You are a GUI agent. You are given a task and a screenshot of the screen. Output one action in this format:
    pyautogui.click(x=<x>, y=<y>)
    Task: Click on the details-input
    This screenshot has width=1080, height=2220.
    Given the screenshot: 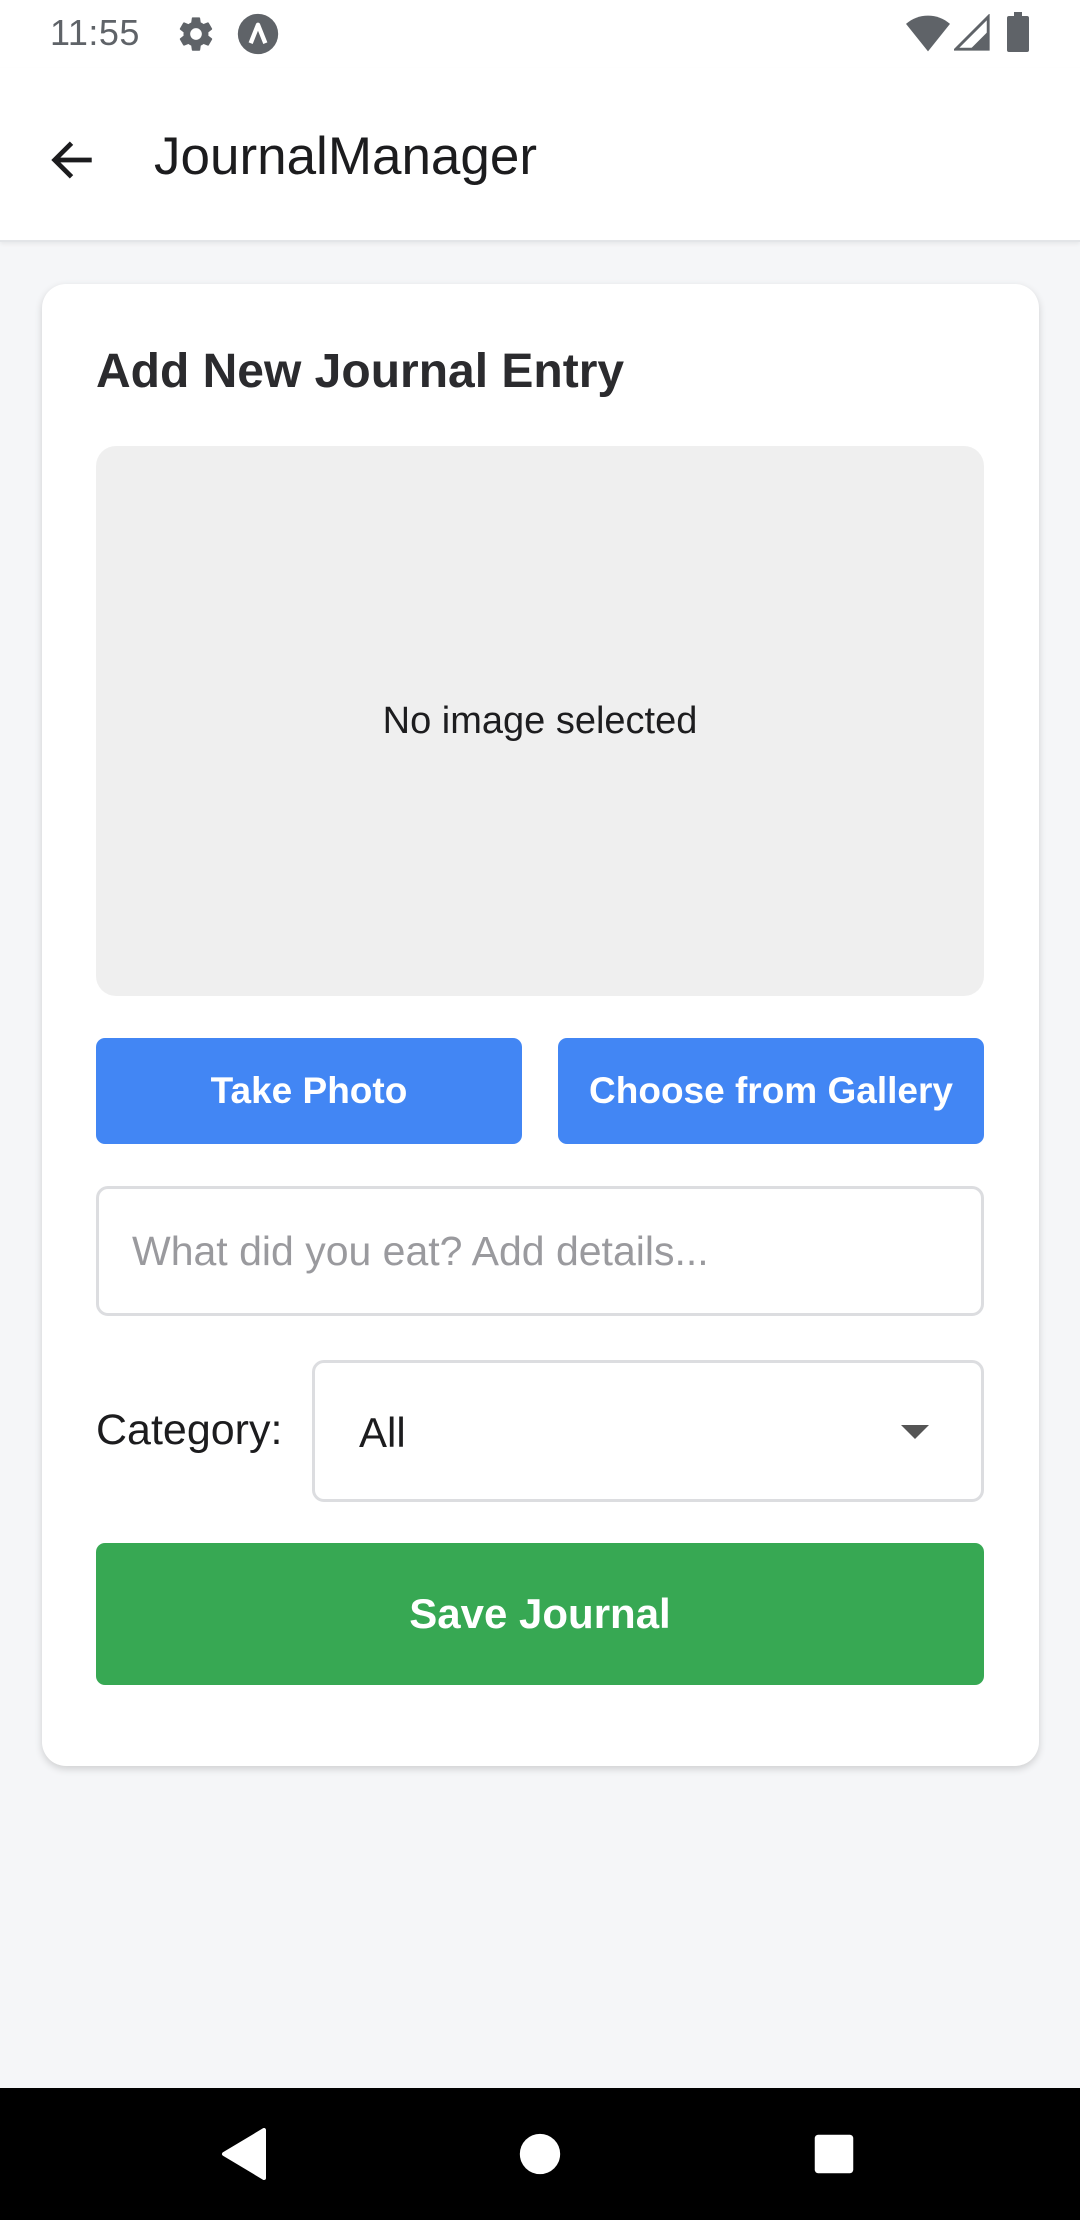 What is the action you would take?
    pyautogui.click(x=540, y=1251)
    